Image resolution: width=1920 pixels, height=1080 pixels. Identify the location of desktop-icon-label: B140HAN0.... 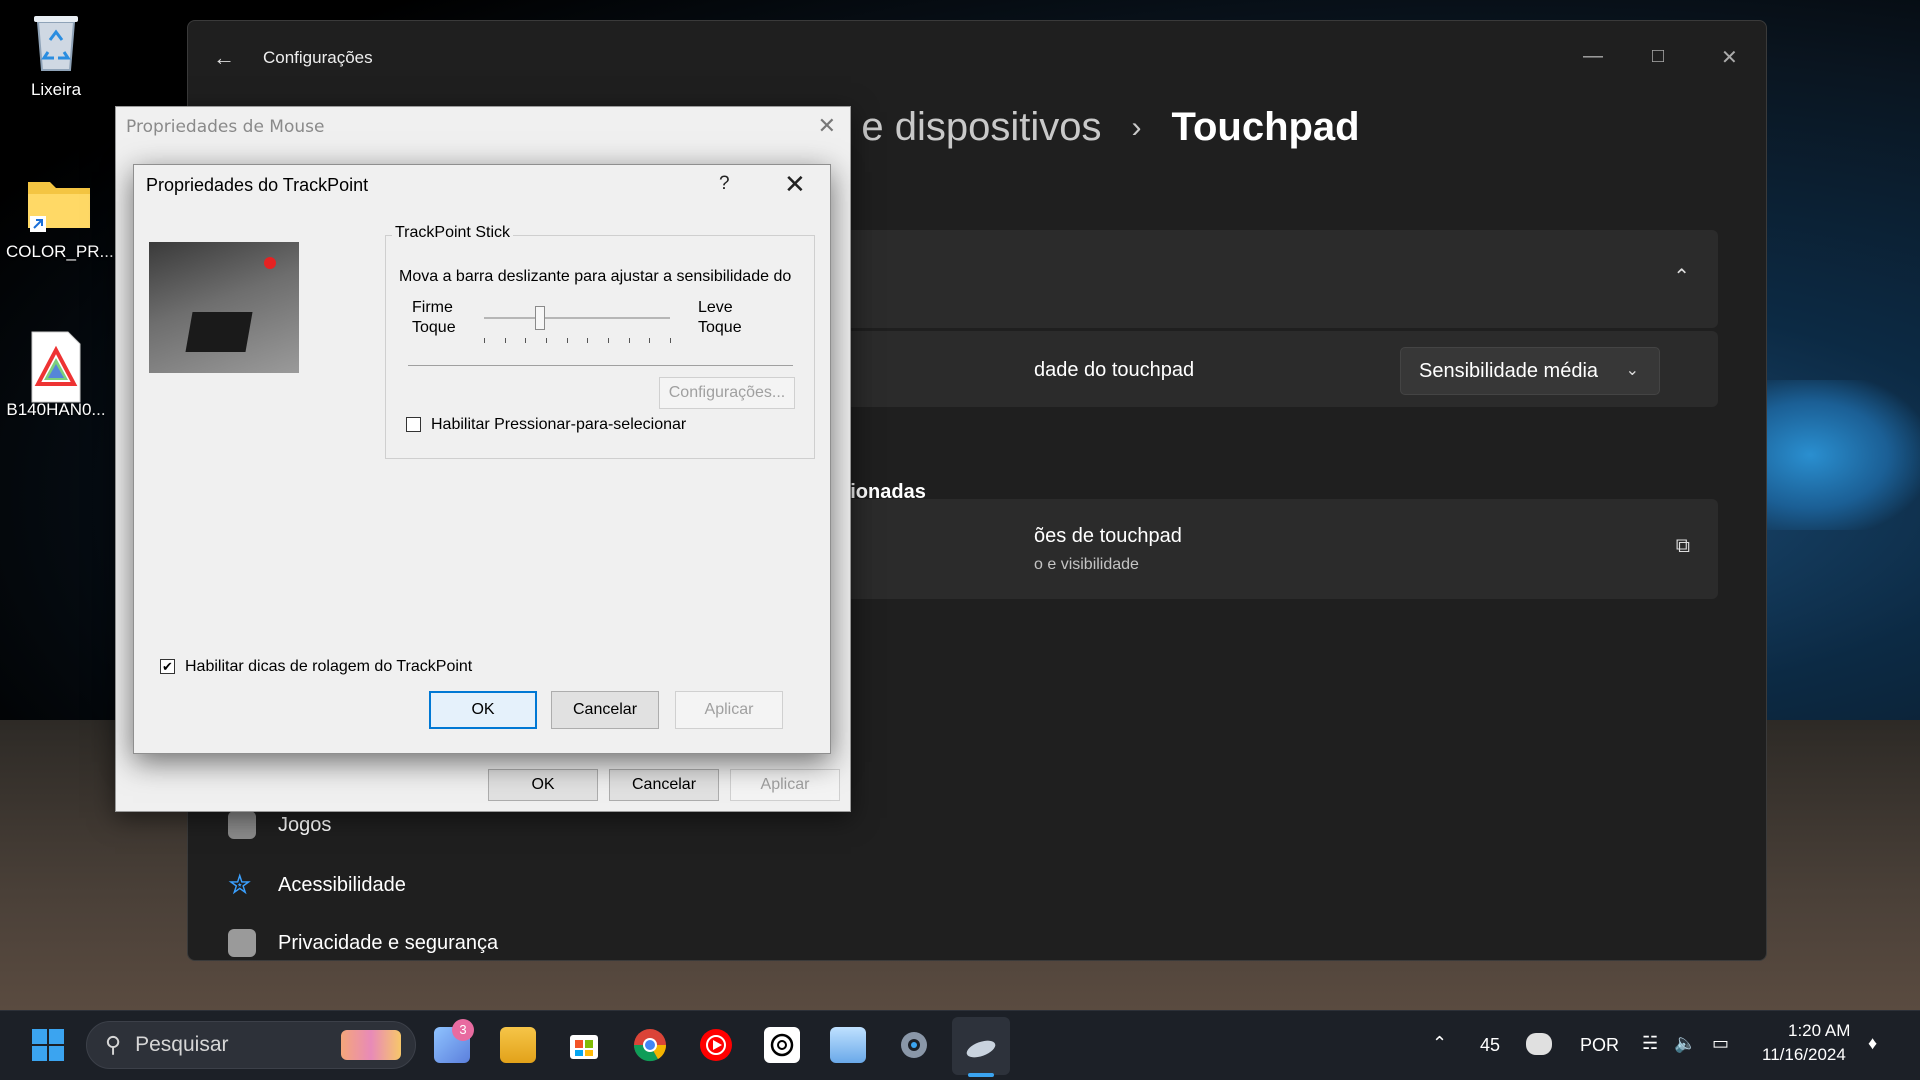
(56, 409).